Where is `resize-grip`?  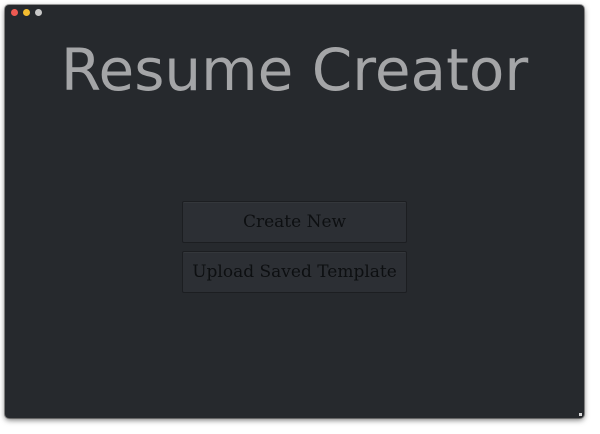
resize-grip is located at coordinates (580, 414).